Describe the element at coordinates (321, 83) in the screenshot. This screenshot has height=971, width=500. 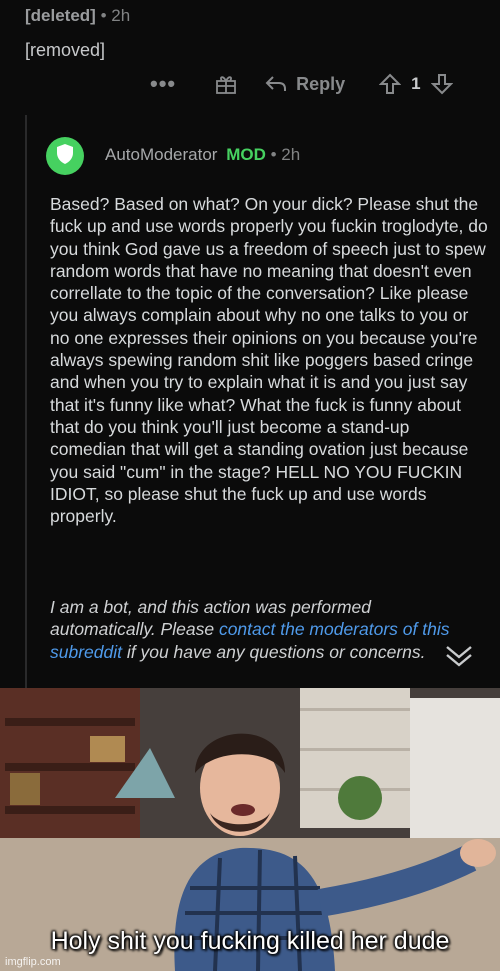
I see `reply-label: Reply` at that location.